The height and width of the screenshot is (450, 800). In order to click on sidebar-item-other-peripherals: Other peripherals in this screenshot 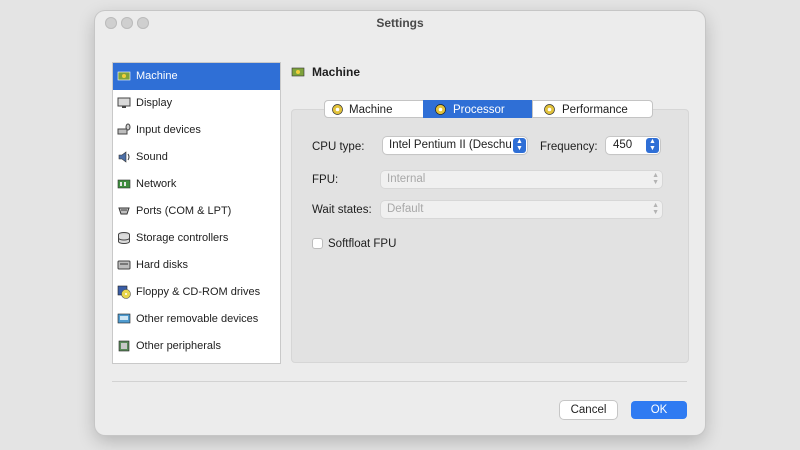, I will do `click(196, 346)`.